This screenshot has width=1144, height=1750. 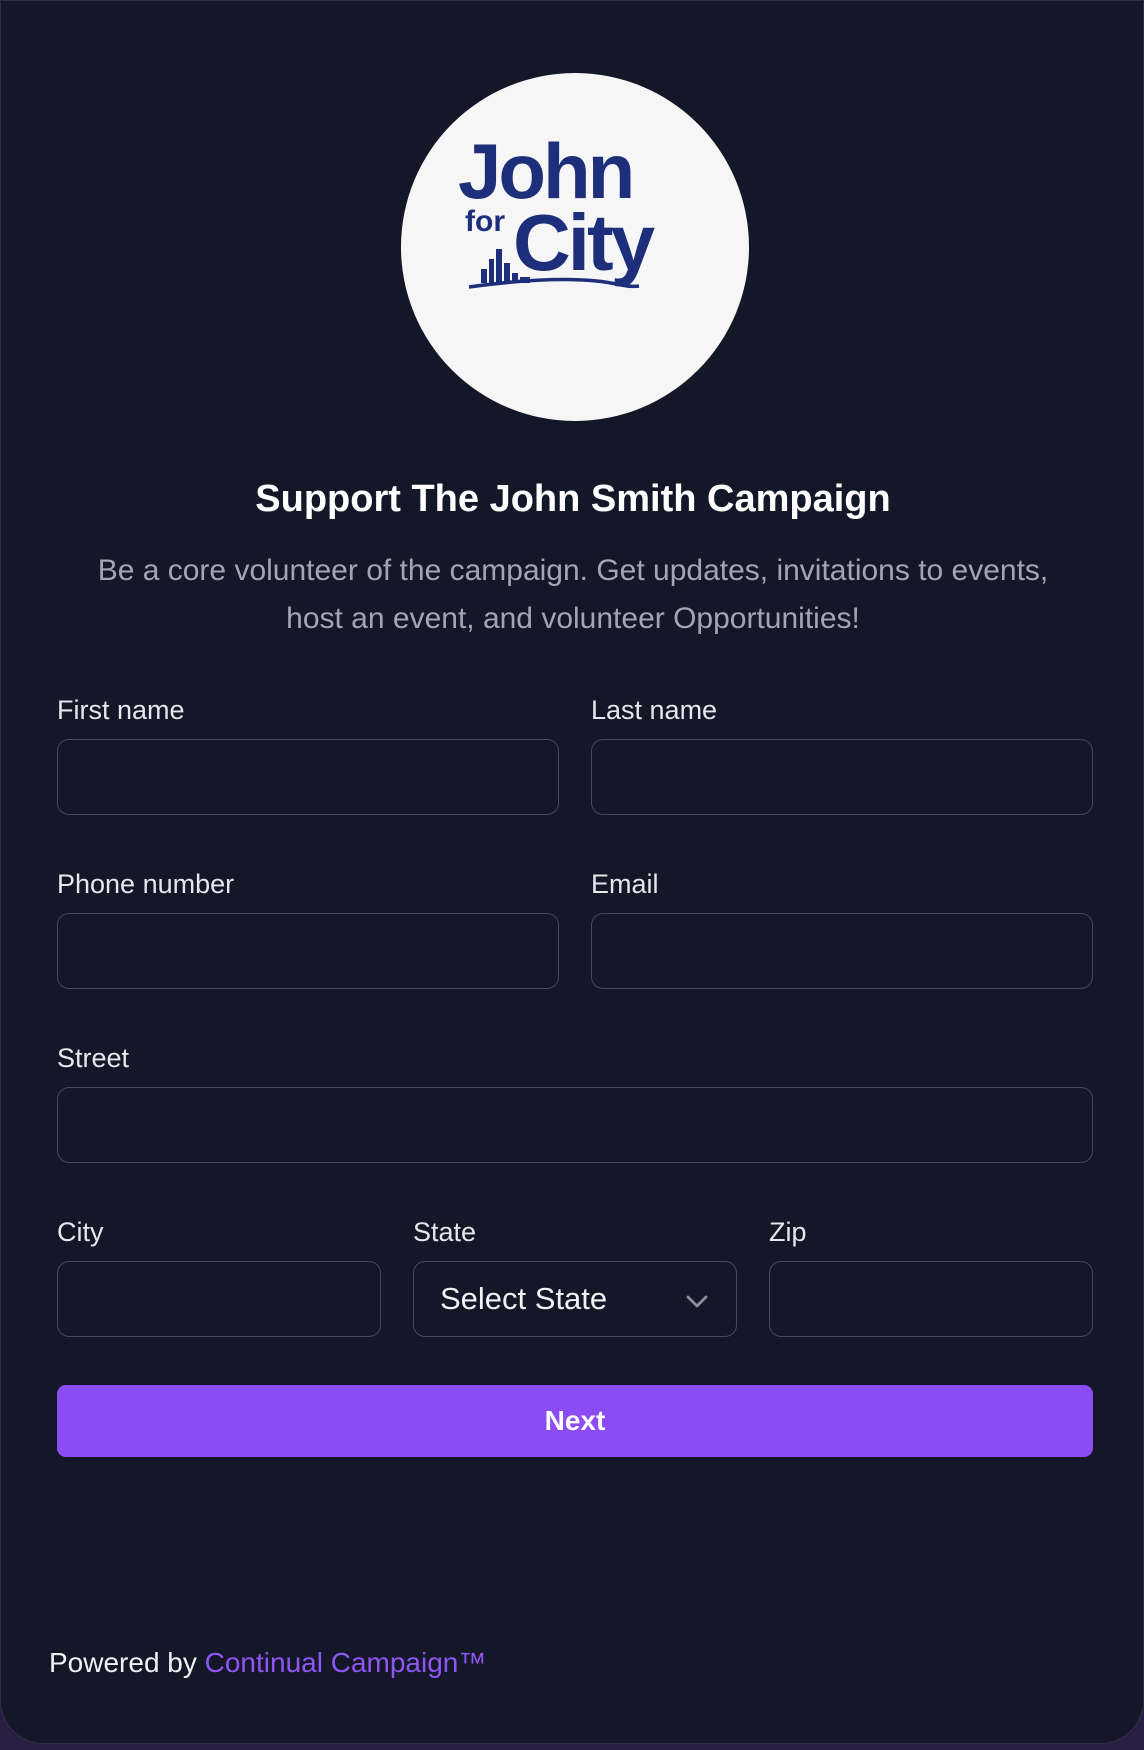 What do you see at coordinates (80, 1232) in the screenshot?
I see `city-label: City` at bounding box center [80, 1232].